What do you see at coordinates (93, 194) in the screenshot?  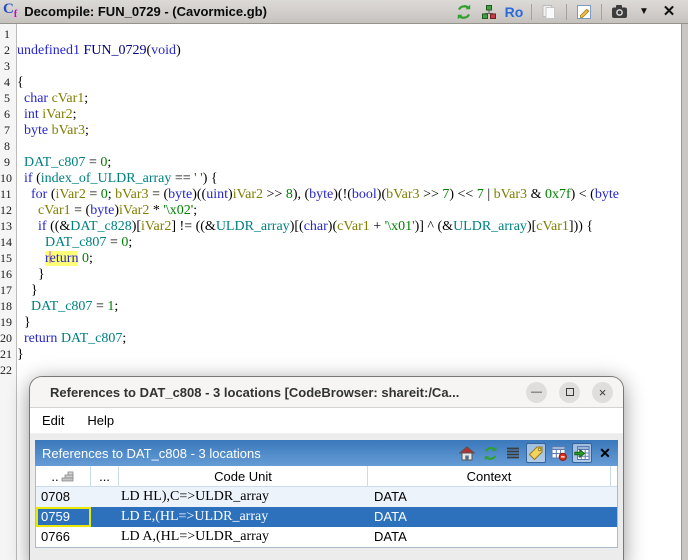 I see `code-token: =` at bounding box center [93, 194].